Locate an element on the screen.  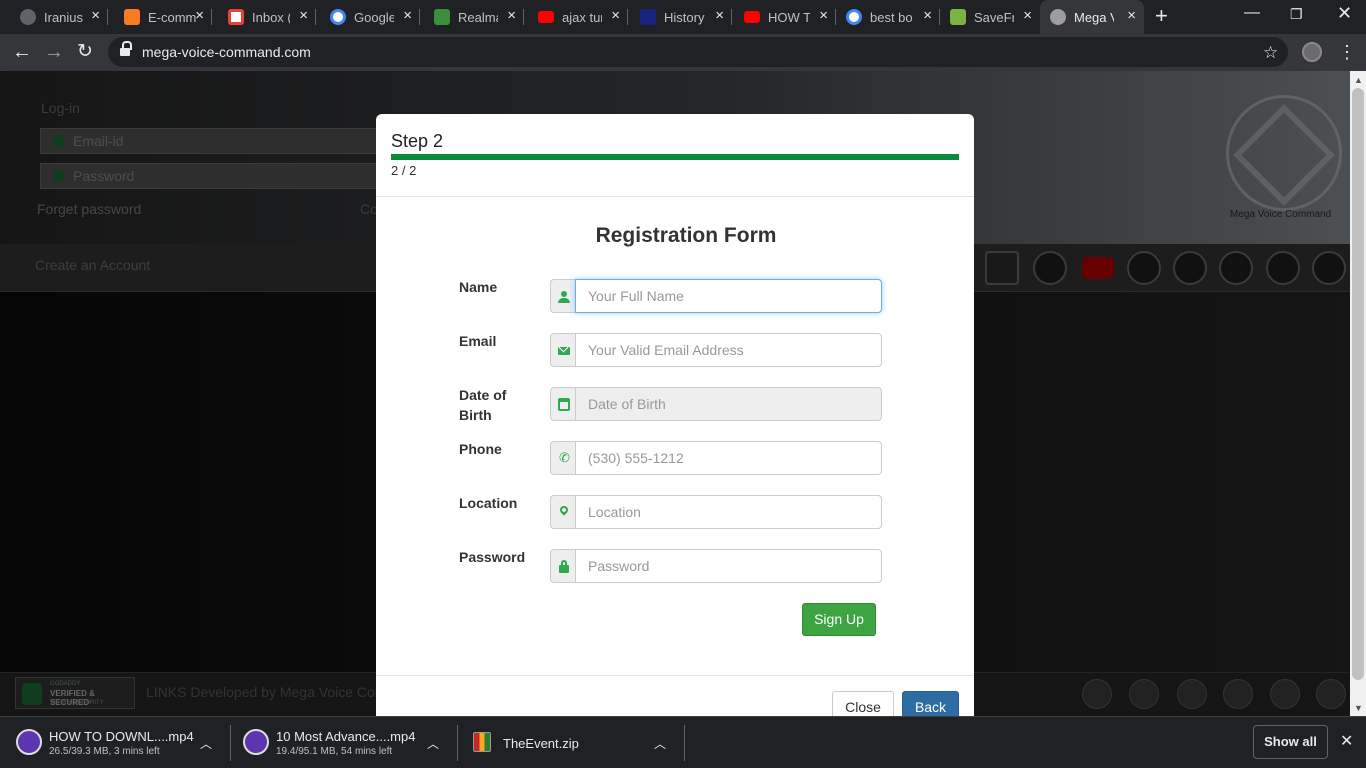
minimize-button: — is located at coordinates (1252, 13).